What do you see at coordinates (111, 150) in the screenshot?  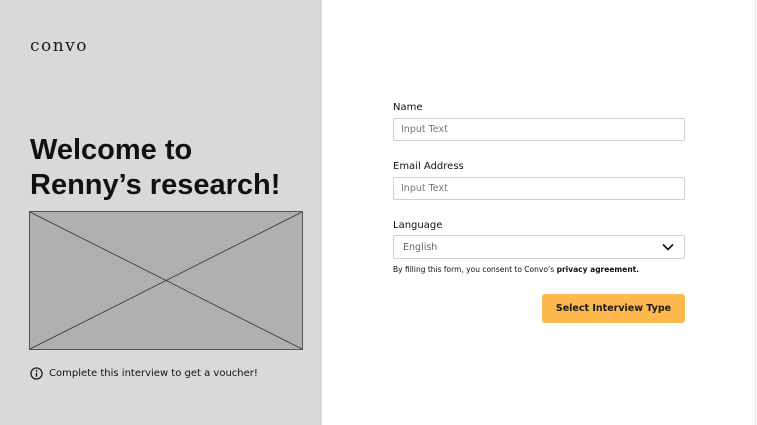 I see `headline-line-1: Welcome to` at bounding box center [111, 150].